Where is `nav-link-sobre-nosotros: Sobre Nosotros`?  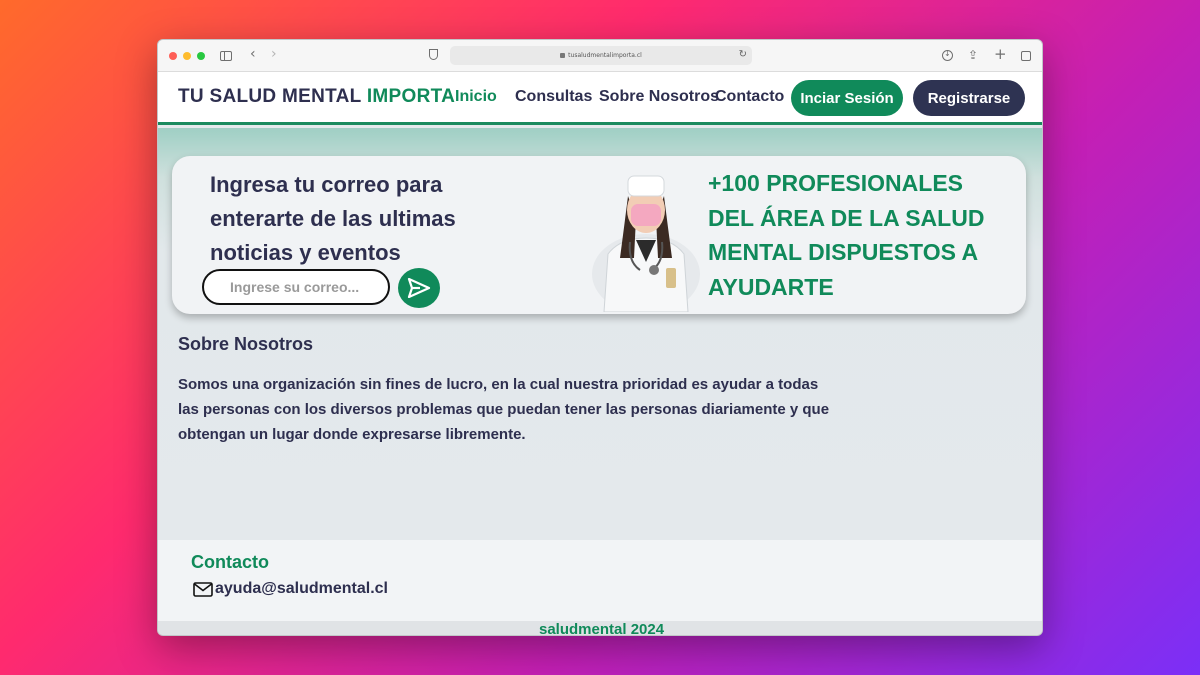
nav-link-sobre-nosotros: Sobre Nosotros is located at coordinates (659, 97).